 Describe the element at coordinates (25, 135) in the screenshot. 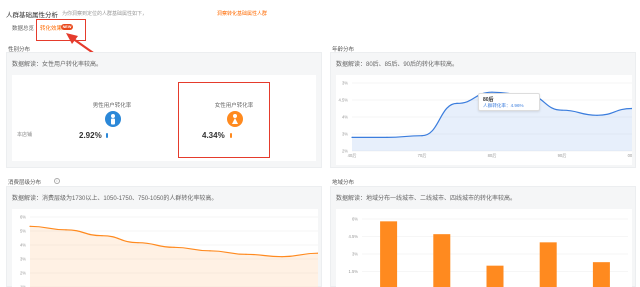

I see `row-label: 本店铺` at that location.